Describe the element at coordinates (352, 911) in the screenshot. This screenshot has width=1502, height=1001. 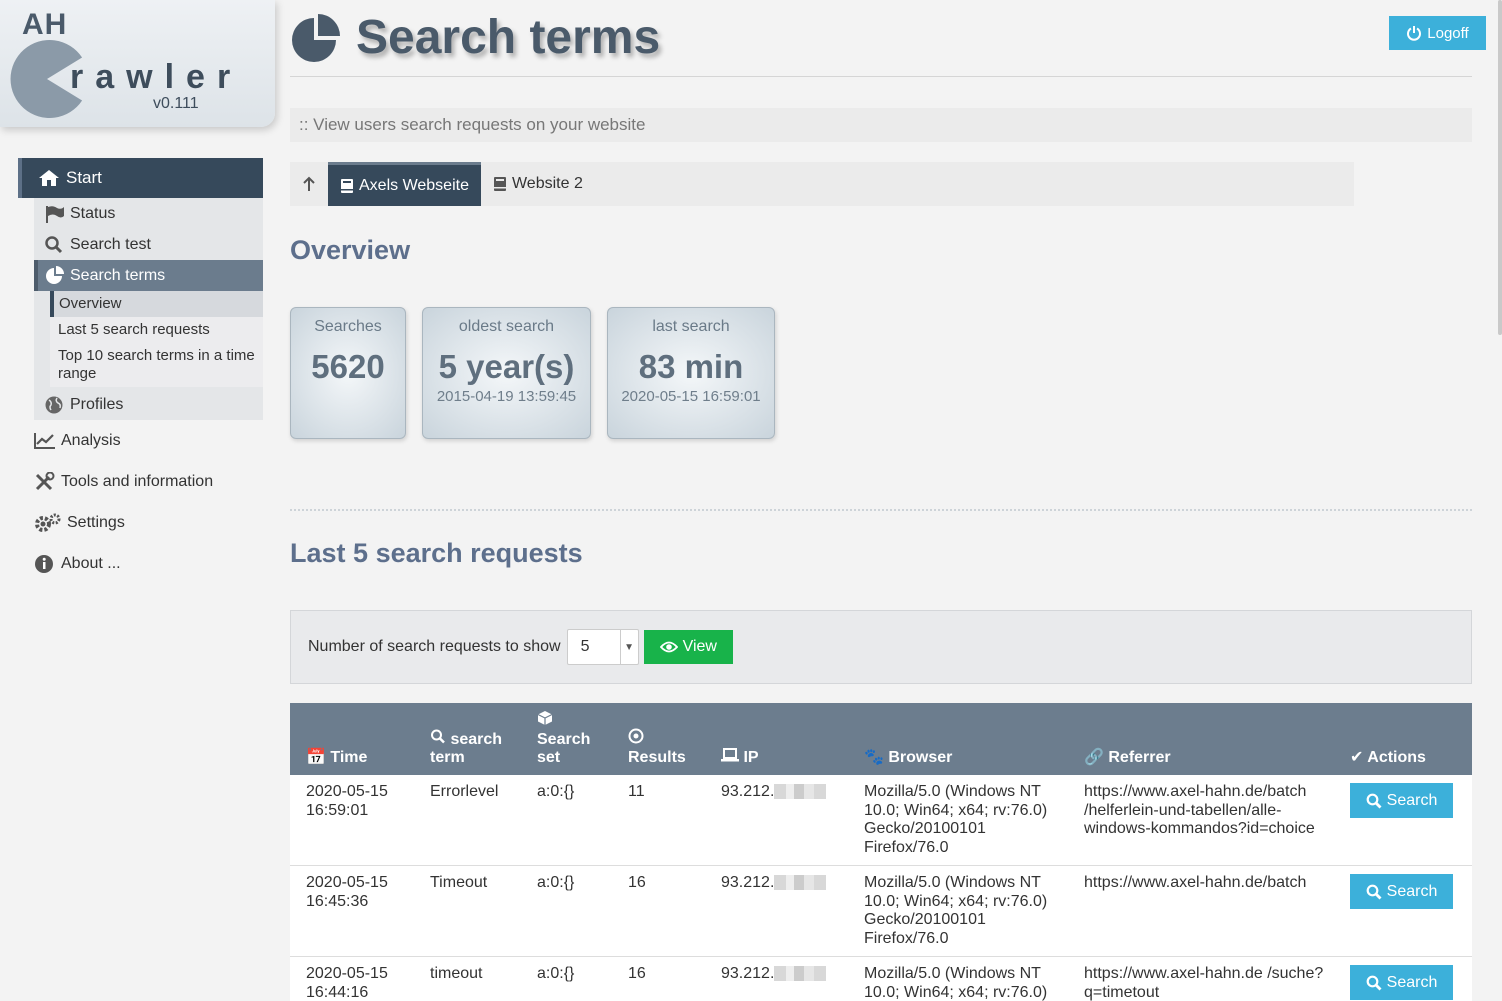
I see `cell-time: 2020-05-15 16:45:36` at that location.